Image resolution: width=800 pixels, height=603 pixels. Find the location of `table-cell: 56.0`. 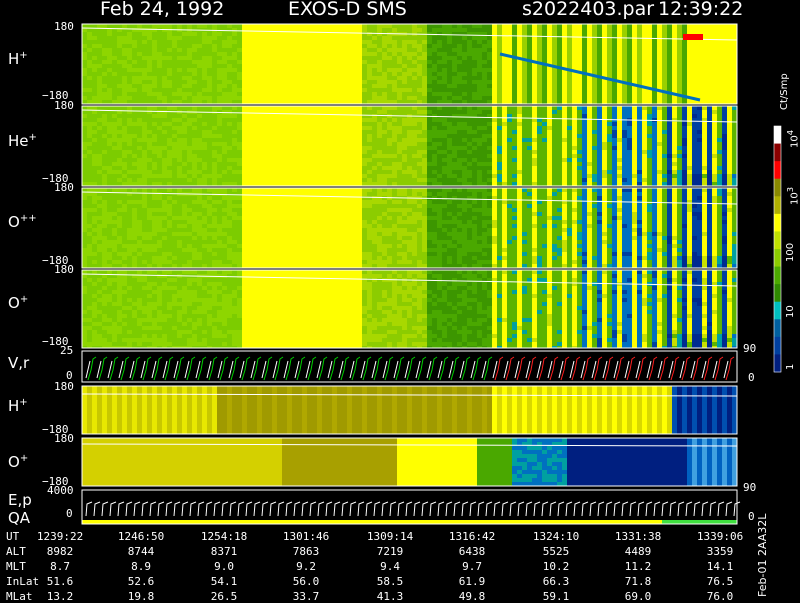

table-cell: 56.0 is located at coordinates (306, 581).